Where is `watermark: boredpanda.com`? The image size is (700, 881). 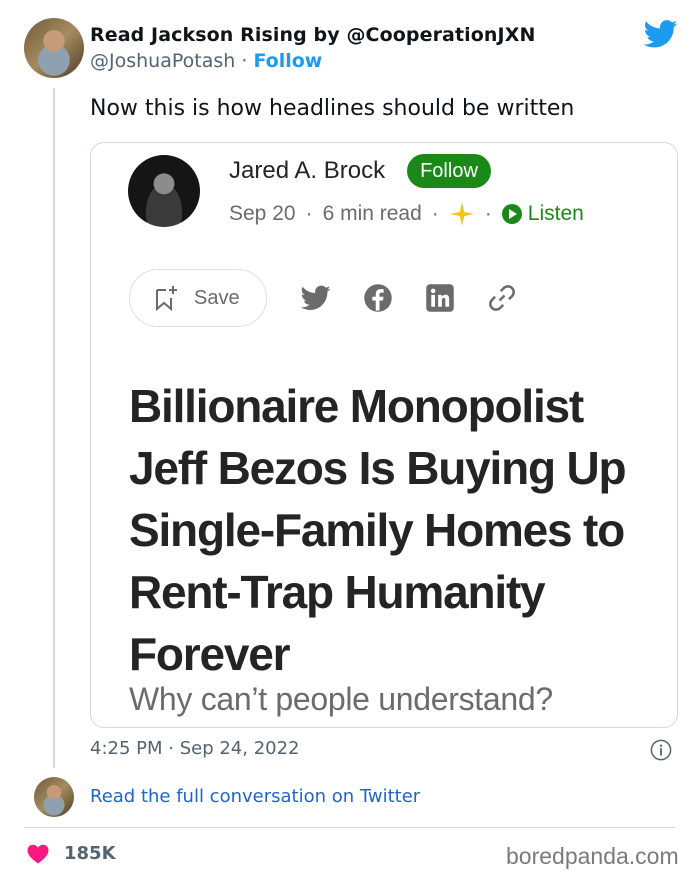
watermark: boredpanda.com is located at coordinates (592, 856).